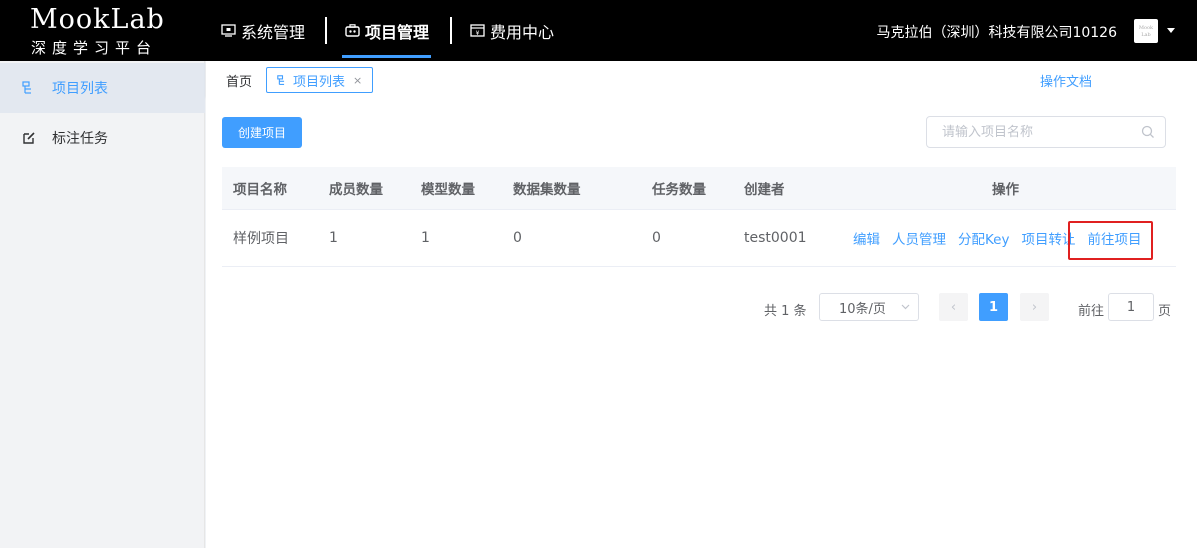 Image resolution: width=1197 pixels, height=548 pixels. I want to click on goto-page-input, so click(1131, 307).